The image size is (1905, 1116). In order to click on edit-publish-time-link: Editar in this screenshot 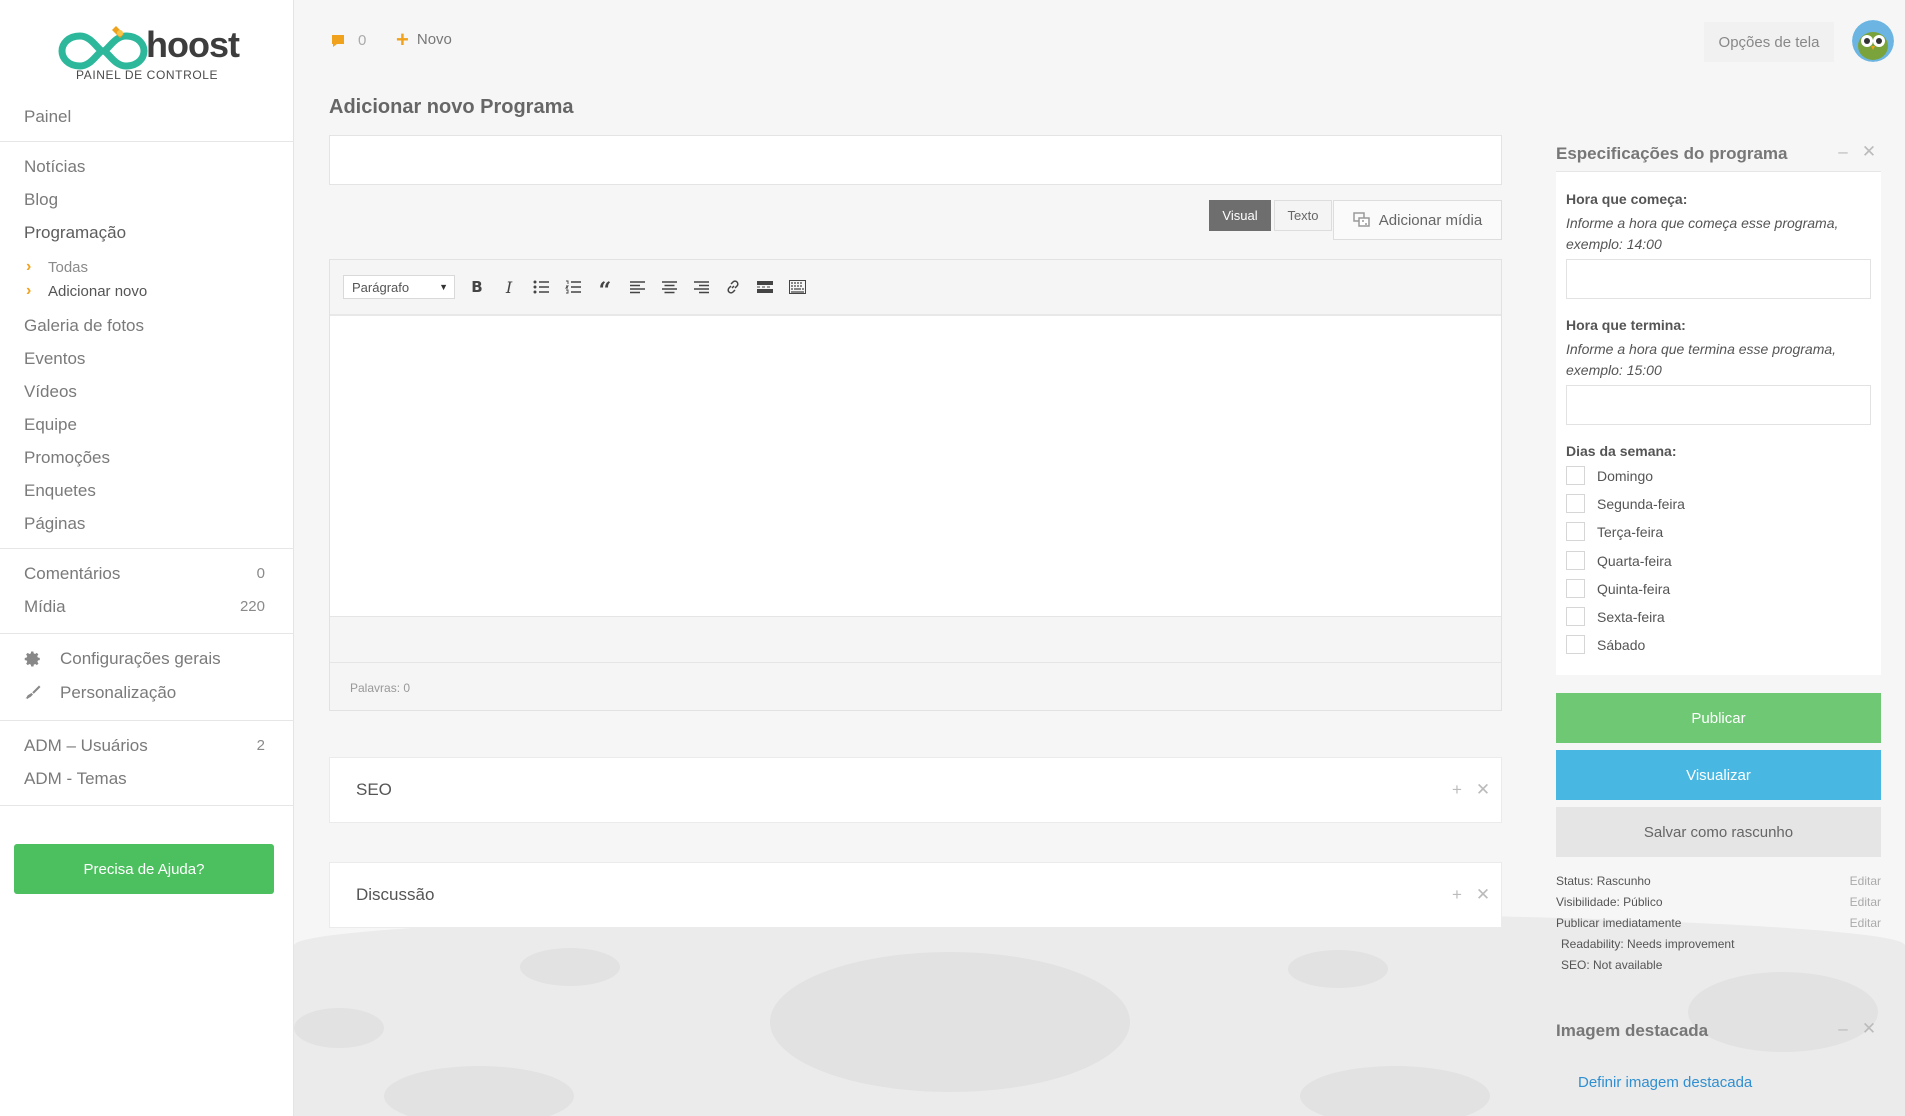, I will do `click(1865, 923)`.